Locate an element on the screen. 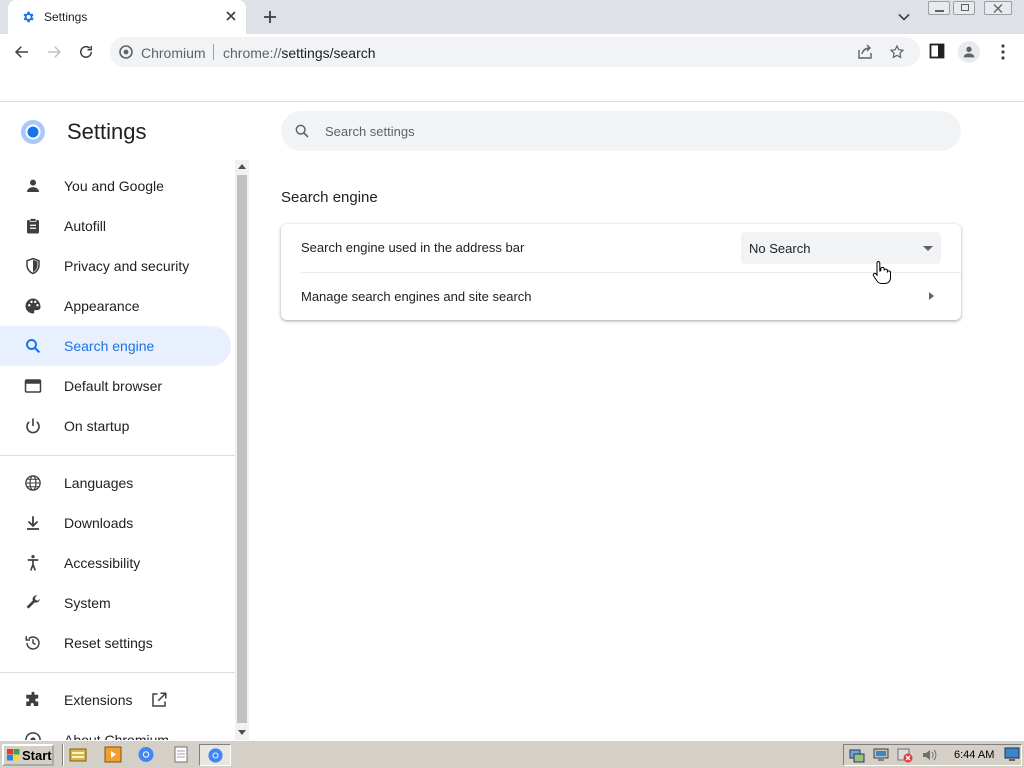  network-icon is located at coordinates (857, 755).